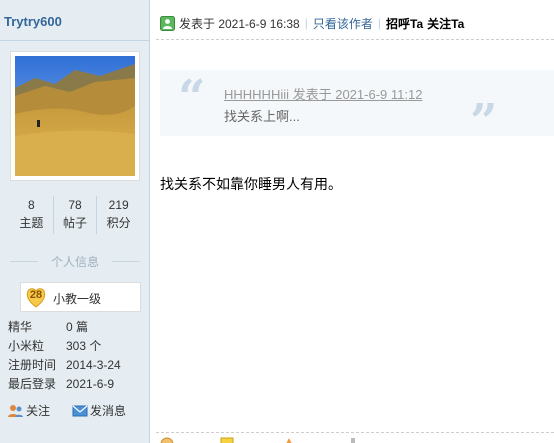 The height and width of the screenshot is (443, 554). I want to click on post-header: 发表于 2021-6-9 16:38 | 只看该作者 | 招呼Ta 关注Ta, so click(312, 23).